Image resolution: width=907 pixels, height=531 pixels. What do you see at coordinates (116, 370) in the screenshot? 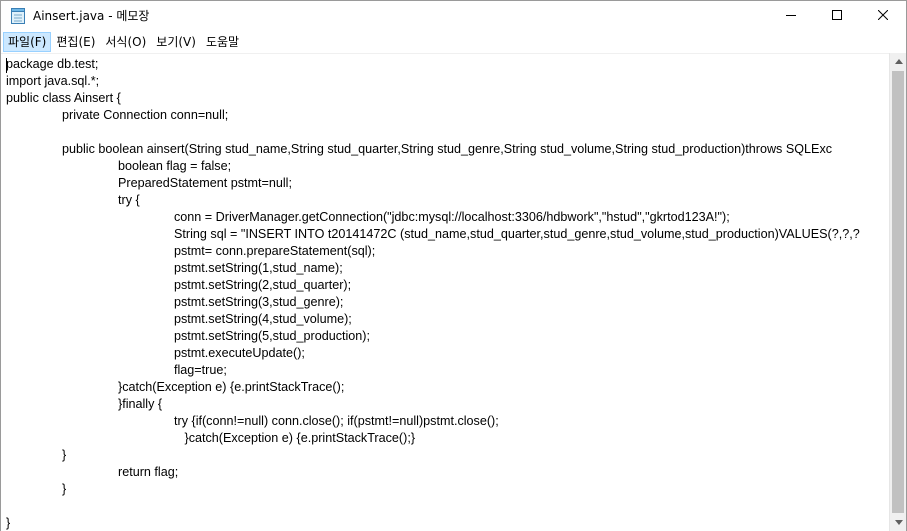
I see `code-line: flag=true;` at bounding box center [116, 370].